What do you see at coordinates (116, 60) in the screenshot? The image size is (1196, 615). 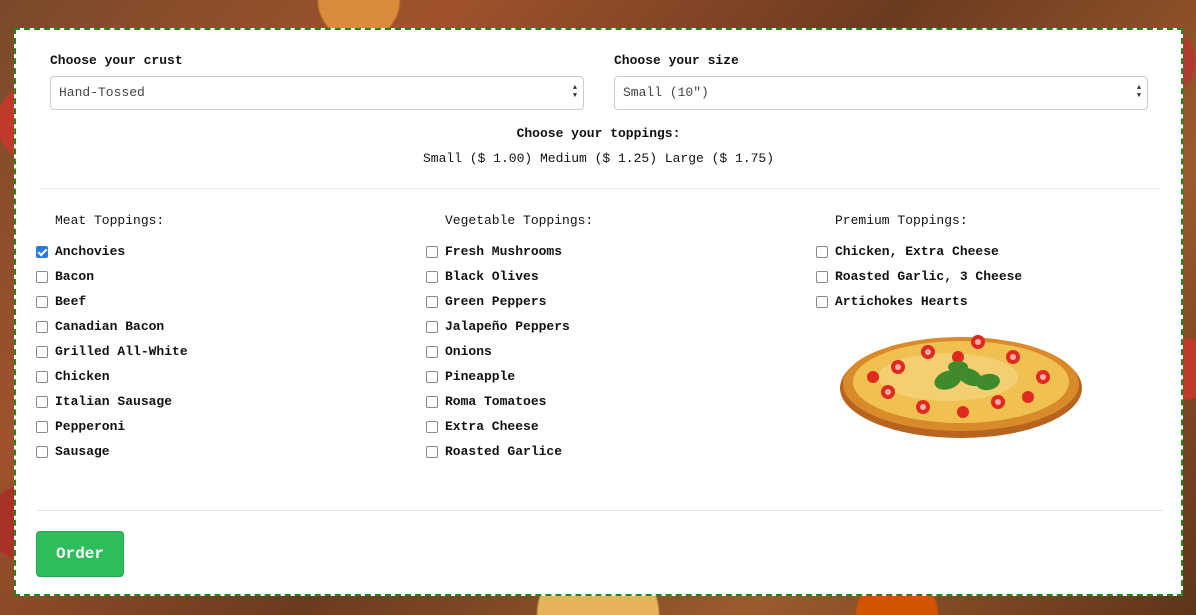 I see `crust-label: Choose your crust` at bounding box center [116, 60].